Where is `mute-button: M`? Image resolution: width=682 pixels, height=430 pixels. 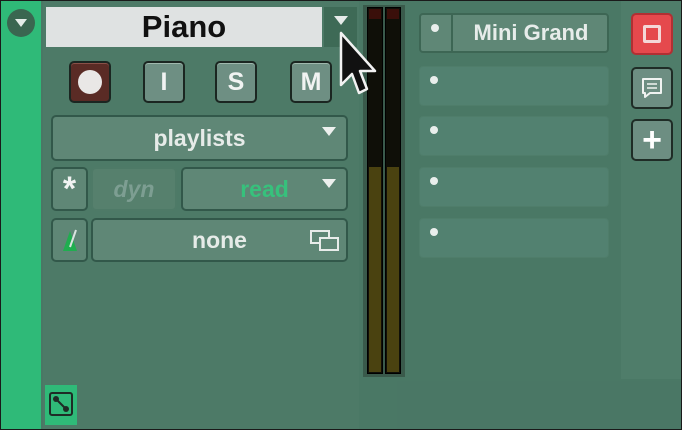 mute-button: M is located at coordinates (311, 82).